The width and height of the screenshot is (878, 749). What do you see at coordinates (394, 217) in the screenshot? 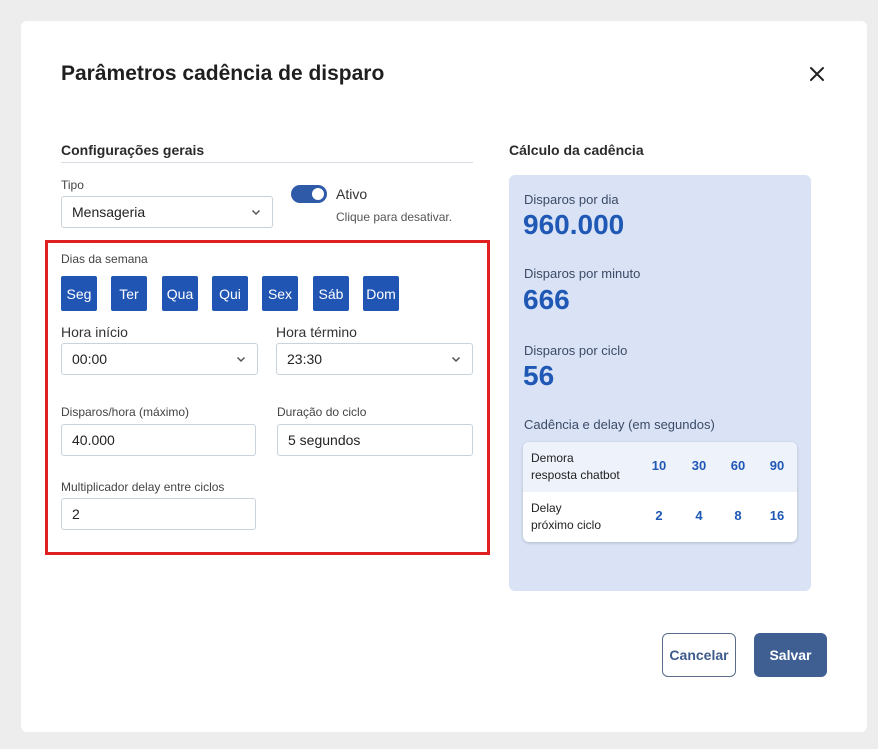
I see `toggle-hint: Clique para desativar.` at bounding box center [394, 217].